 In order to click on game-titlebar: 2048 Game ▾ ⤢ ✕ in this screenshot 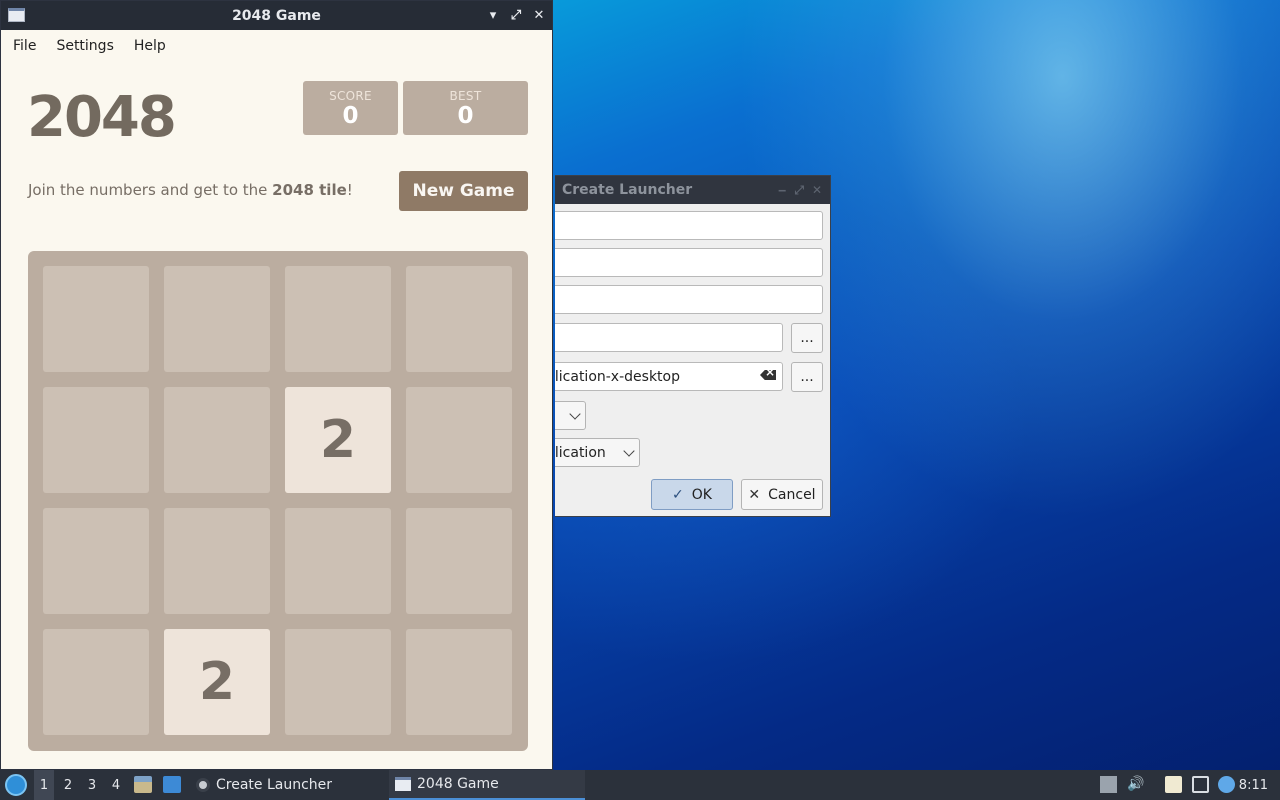, I will do `click(276, 15)`.